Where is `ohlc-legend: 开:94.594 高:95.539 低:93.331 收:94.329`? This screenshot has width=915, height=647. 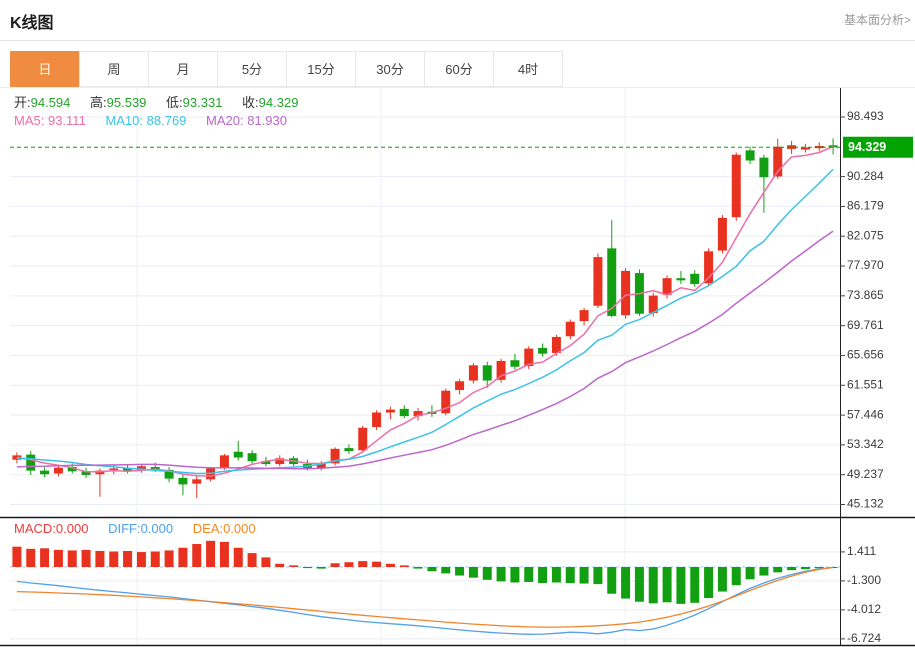 ohlc-legend: 开:94.594 高:95.539 低:93.331 收:94.329 is located at coordinates (164, 101).